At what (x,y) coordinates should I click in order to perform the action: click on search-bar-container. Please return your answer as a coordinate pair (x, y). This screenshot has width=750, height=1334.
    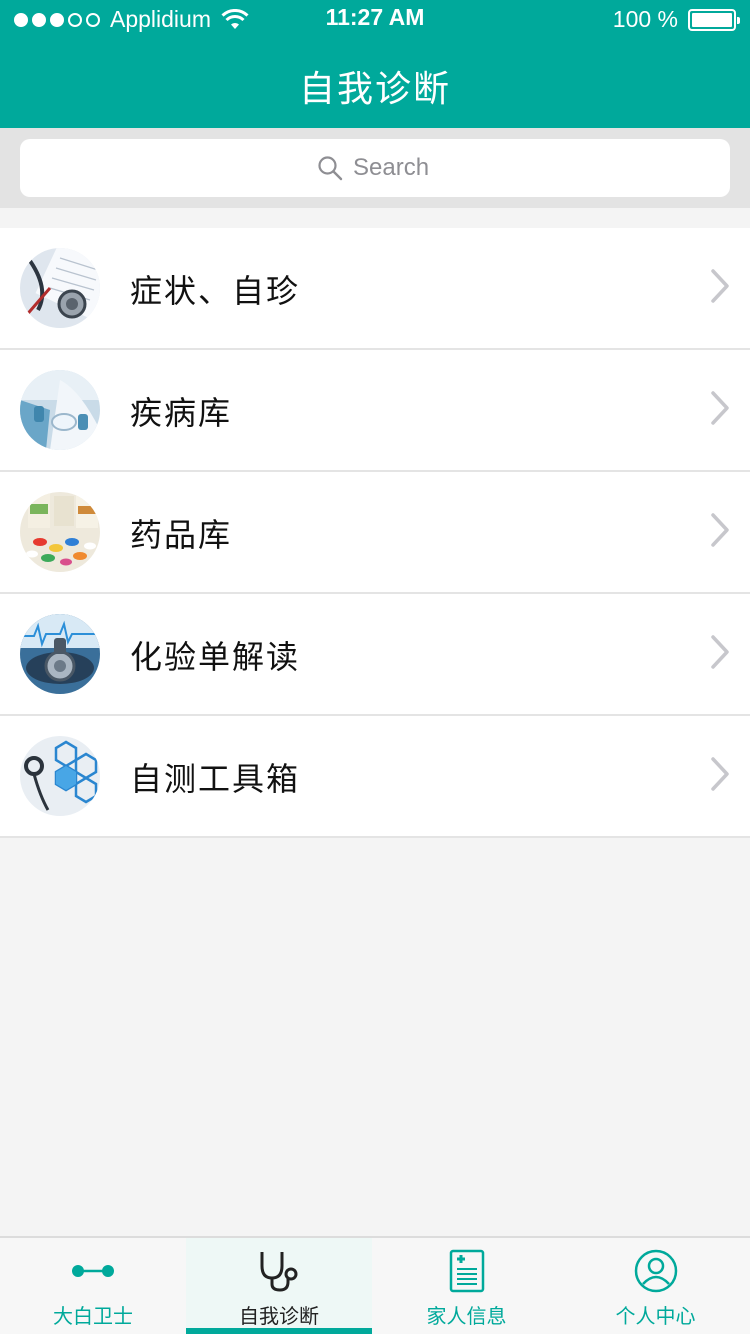
    Looking at the image, I should click on (375, 168).